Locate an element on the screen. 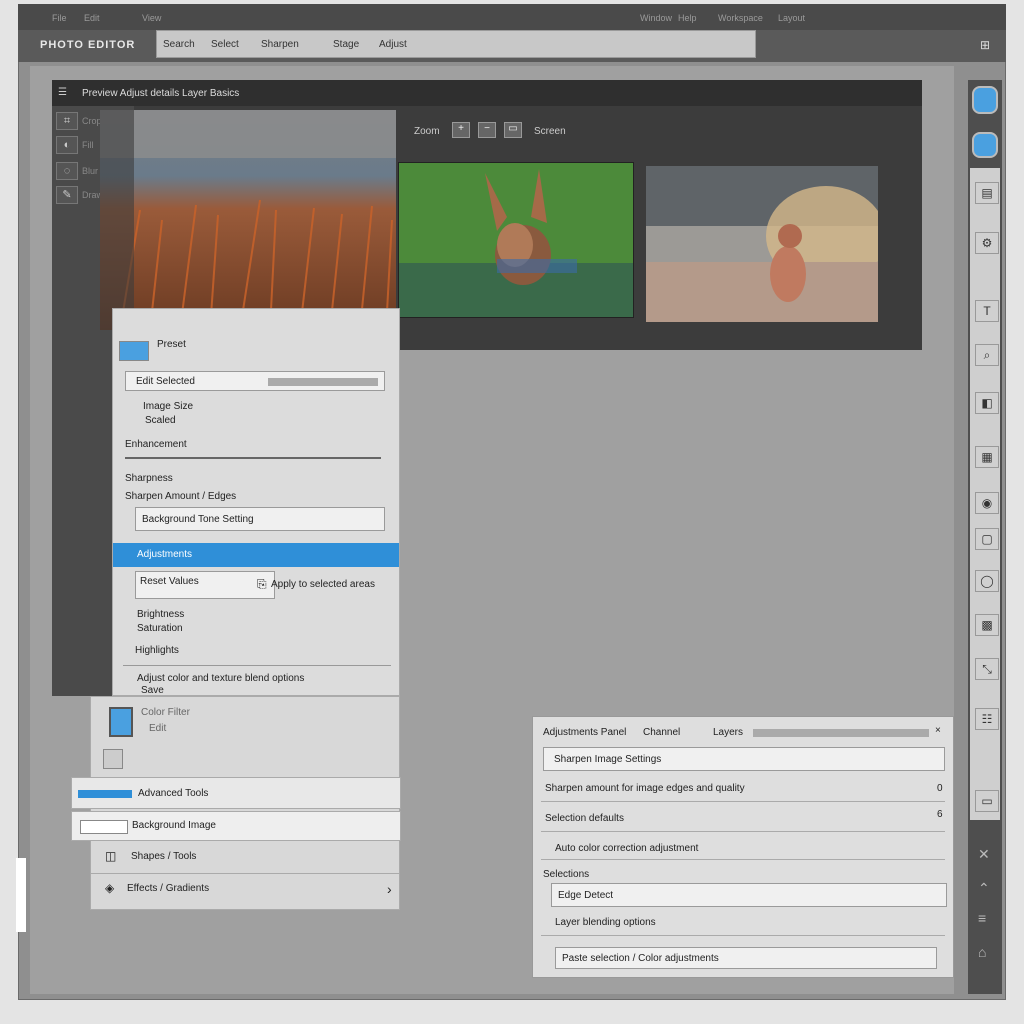 The height and width of the screenshot is (1024, 1024). reset-field: Reset Values is located at coordinates (205, 585).